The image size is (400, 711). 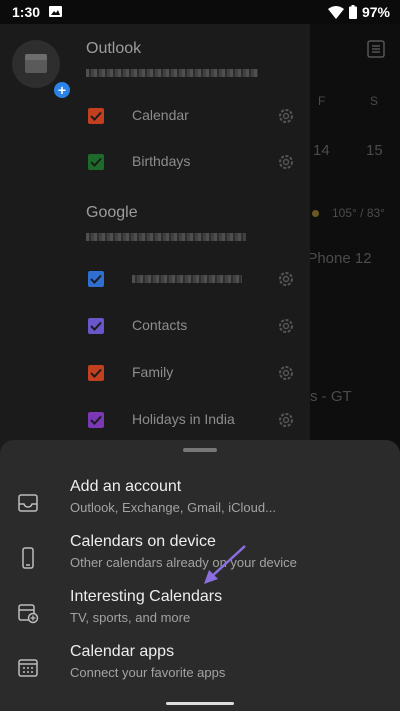 I want to click on calendar-row-family: Family, so click(x=193, y=374).